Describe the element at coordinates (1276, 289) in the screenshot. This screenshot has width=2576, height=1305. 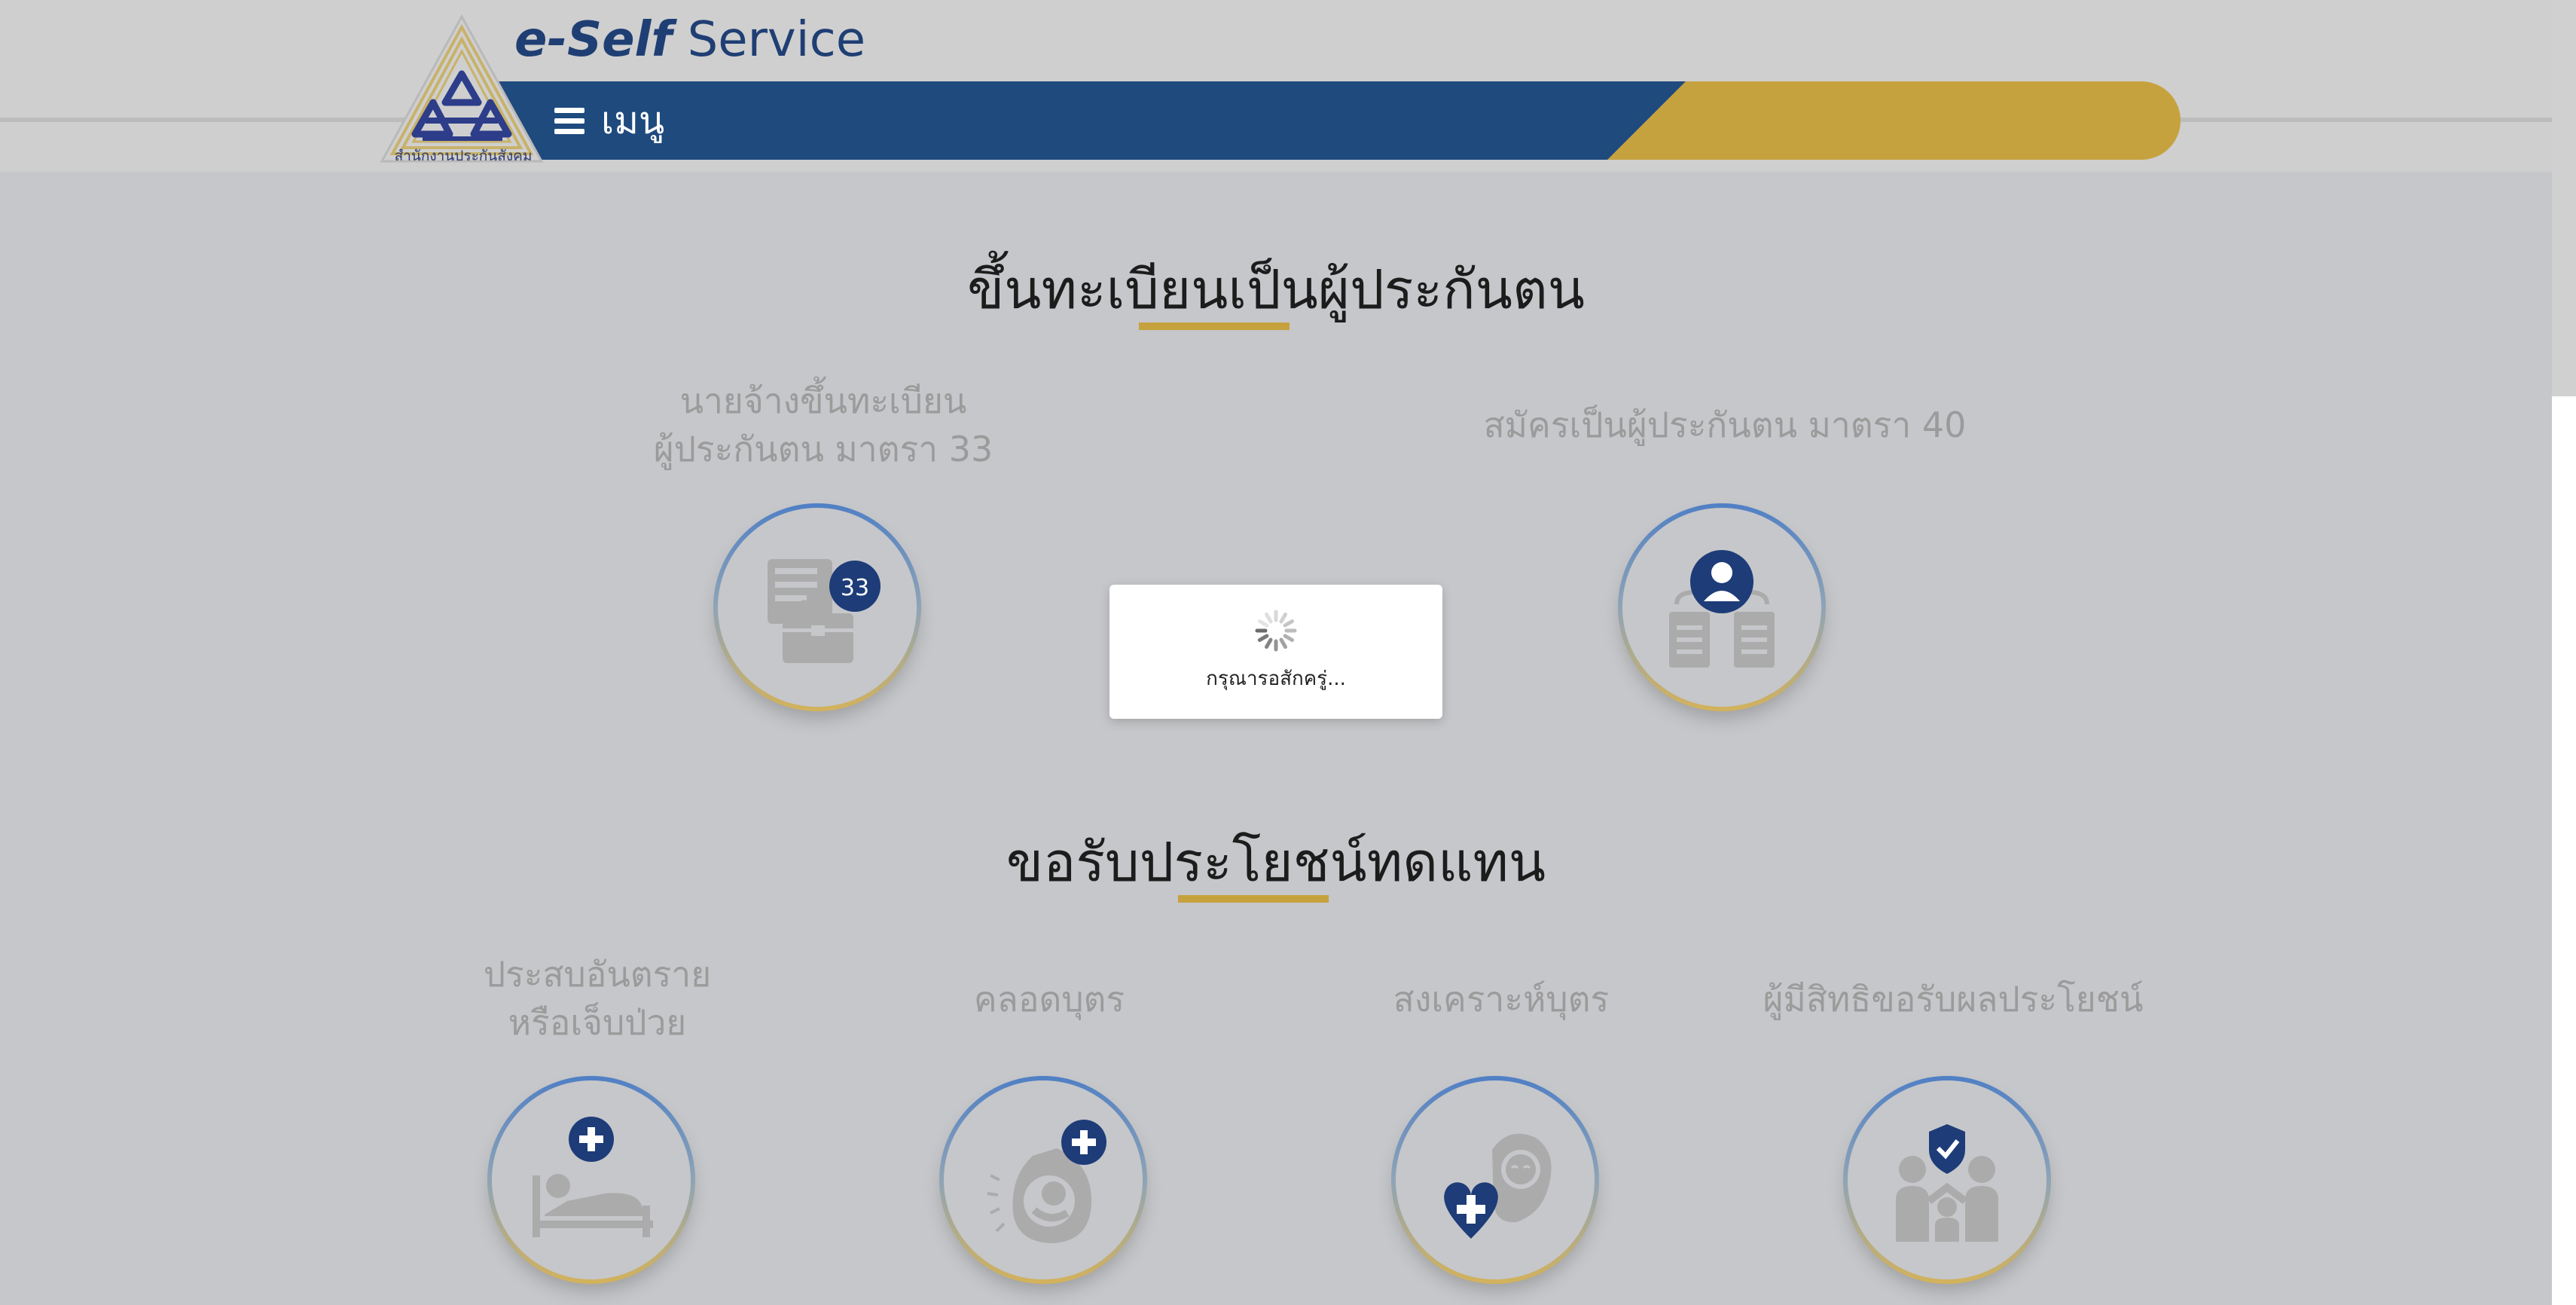
I see `section-title-register: ขึ้นทะเบียนเป็นผู้ประกันตน` at that location.